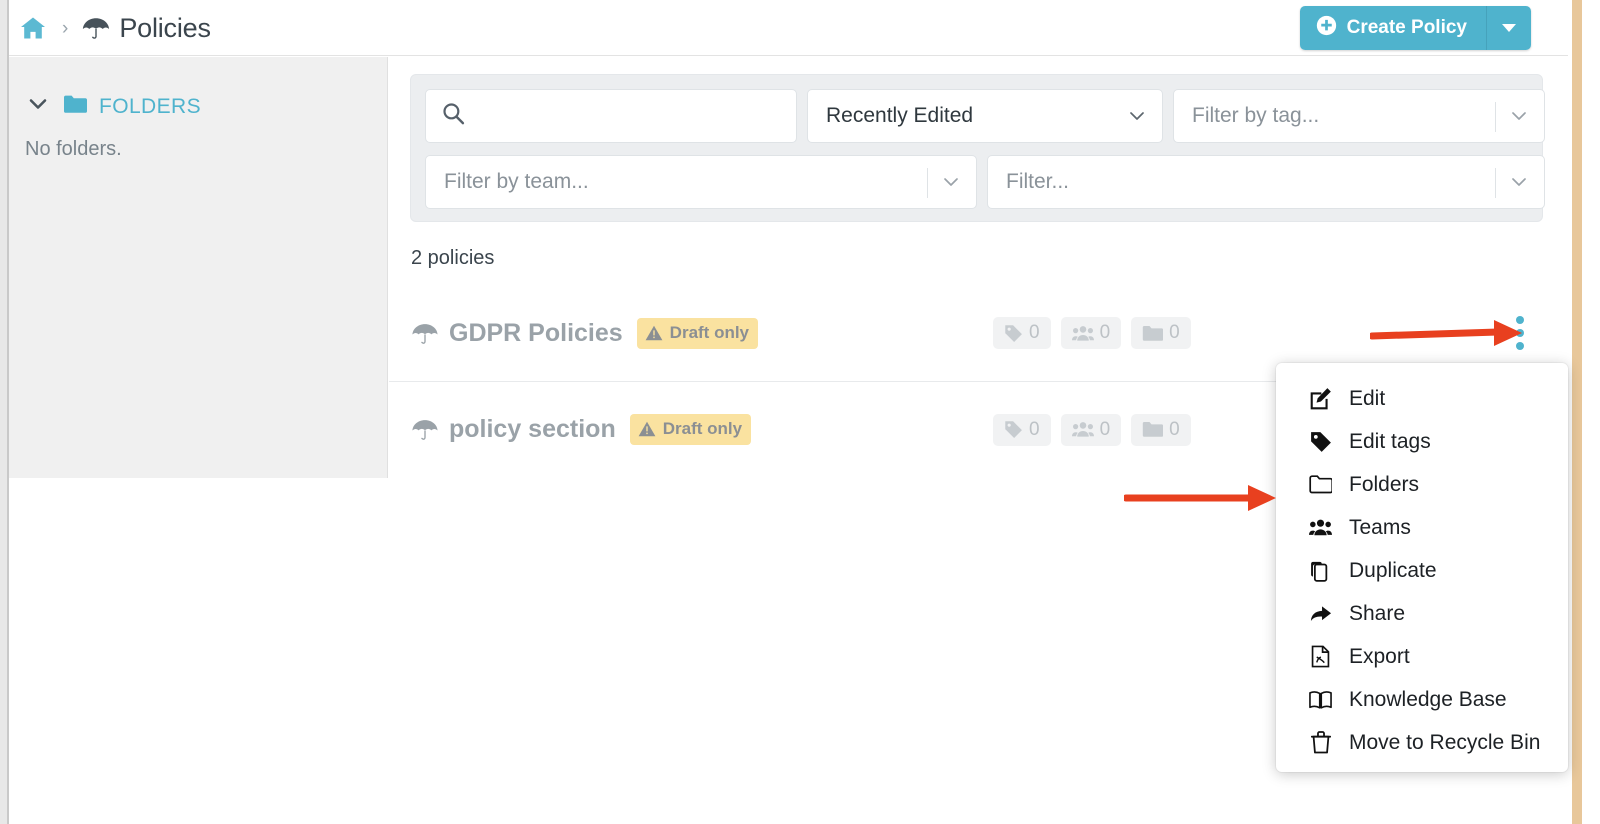 The width and height of the screenshot is (1600, 824). What do you see at coordinates (1320, 699) in the screenshot?
I see `open-book-icon` at bounding box center [1320, 699].